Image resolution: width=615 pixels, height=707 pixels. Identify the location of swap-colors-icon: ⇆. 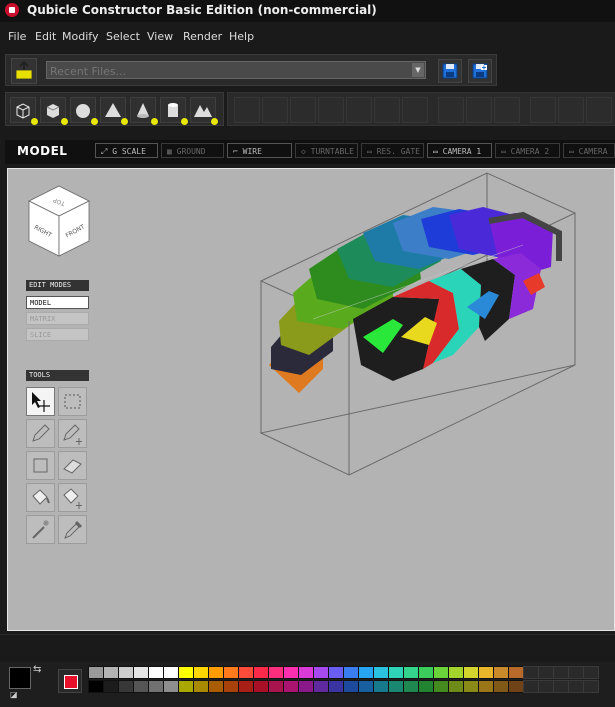
(37, 669).